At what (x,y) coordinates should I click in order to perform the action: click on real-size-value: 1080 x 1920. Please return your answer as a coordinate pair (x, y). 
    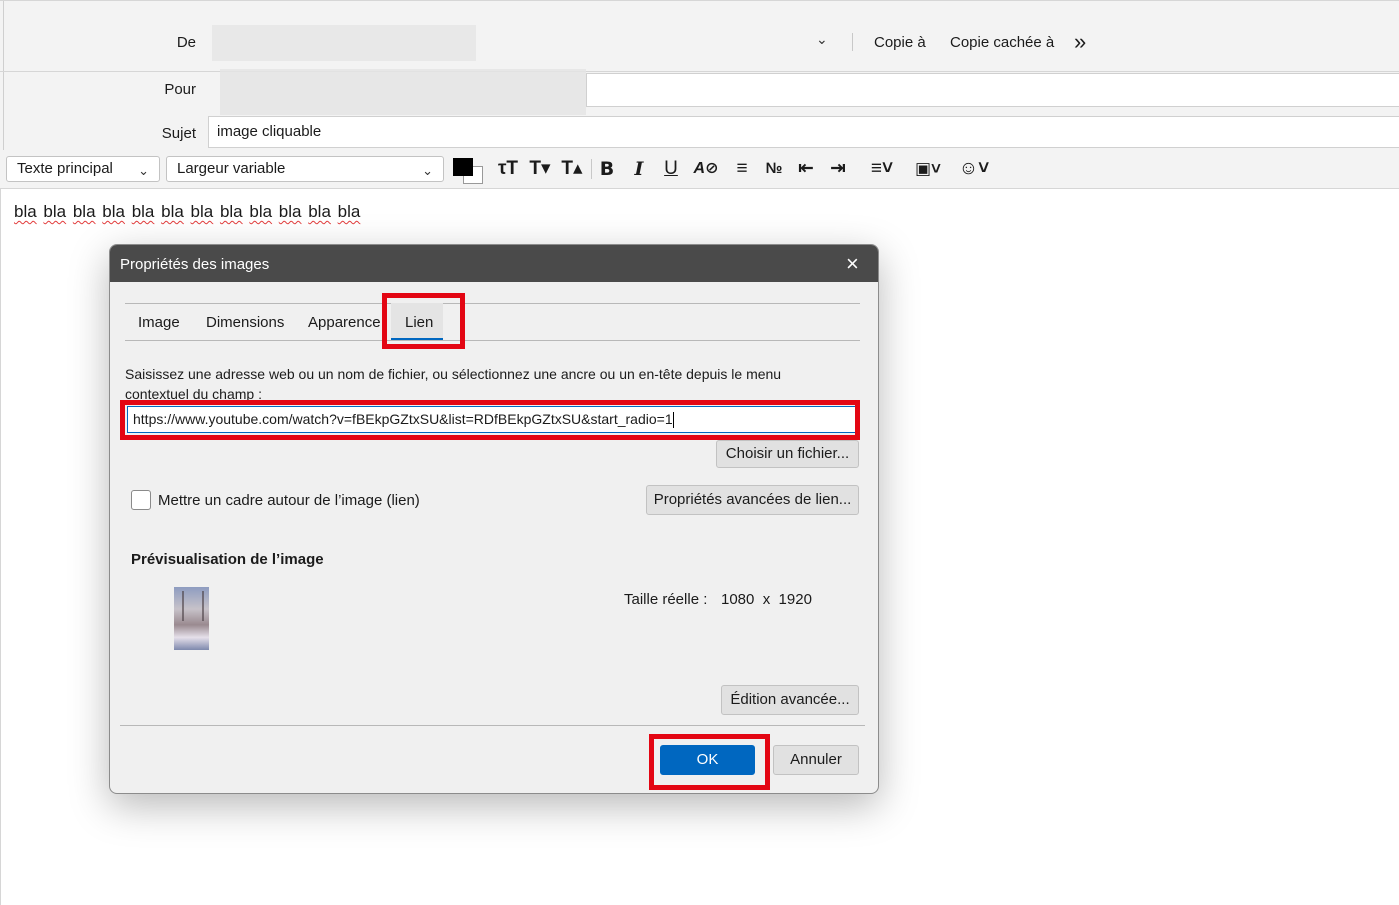
    Looking at the image, I should click on (766, 599).